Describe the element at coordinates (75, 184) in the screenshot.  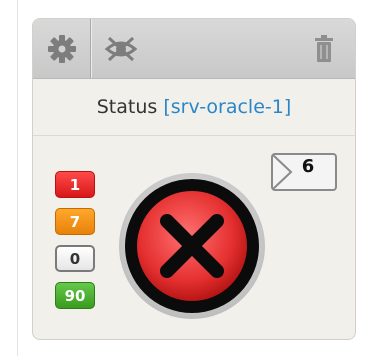
I see `critical-count-badge: 1` at that location.